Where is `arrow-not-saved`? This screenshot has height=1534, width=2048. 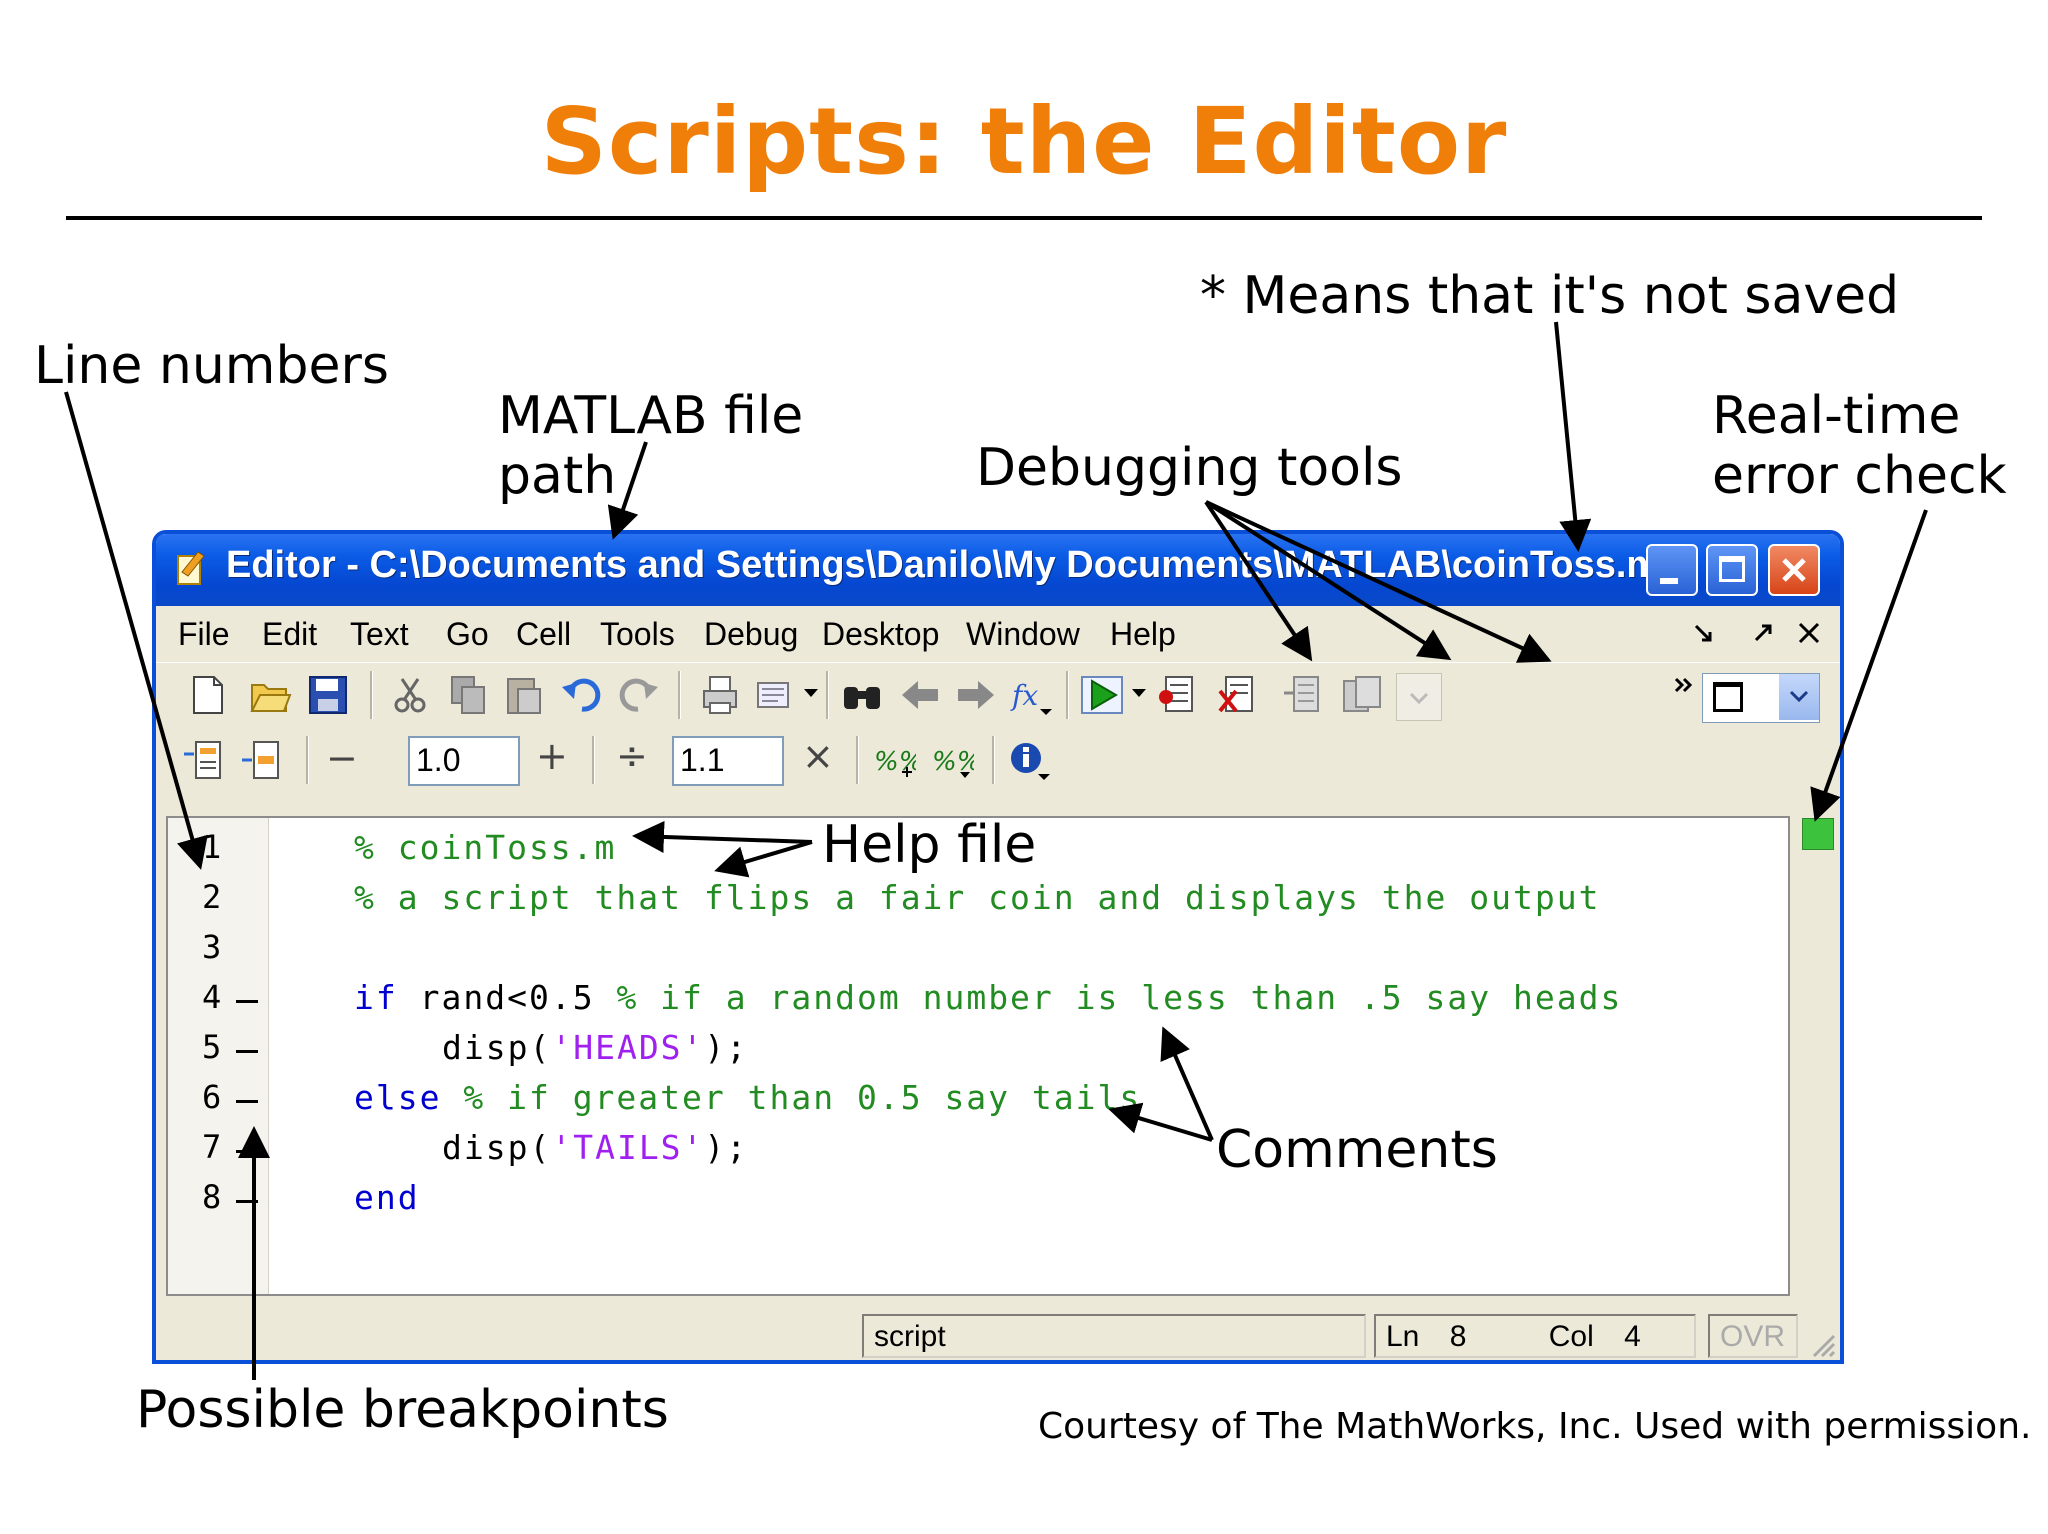
arrow-not-saved is located at coordinates (1573, 436).